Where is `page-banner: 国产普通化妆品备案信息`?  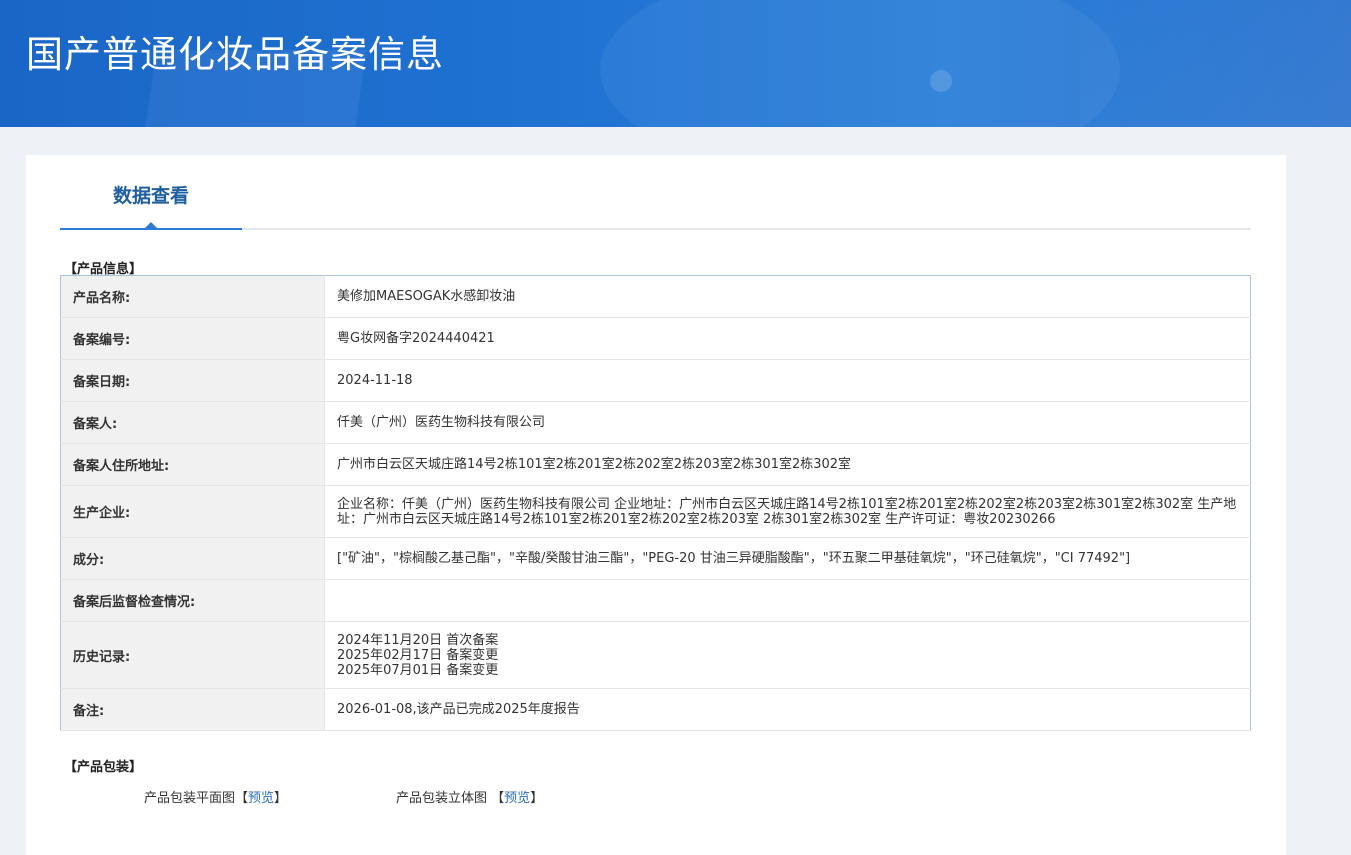
page-banner: 国产普通化妆品备案信息 is located at coordinates (675, 63).